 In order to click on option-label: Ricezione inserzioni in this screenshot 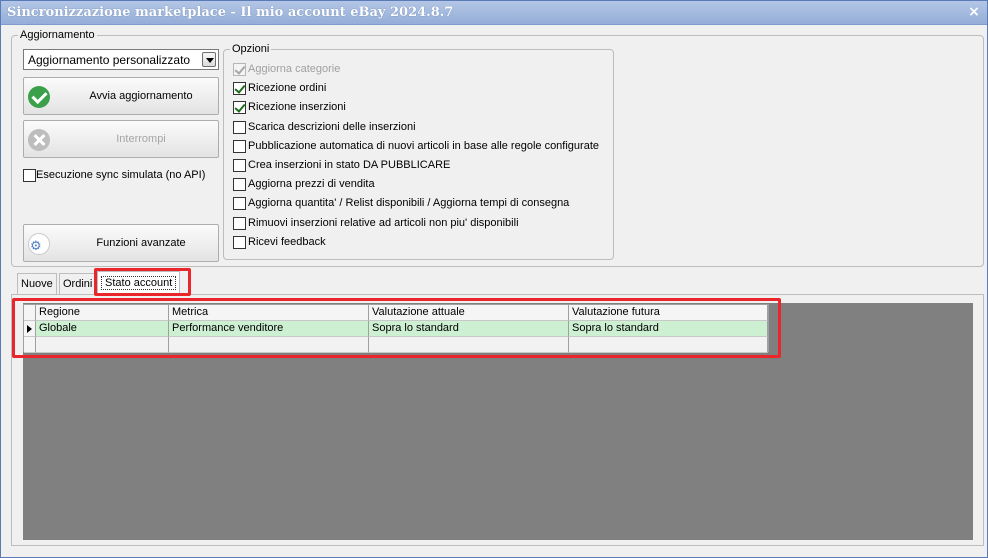, I will do `click(297, 107)`.